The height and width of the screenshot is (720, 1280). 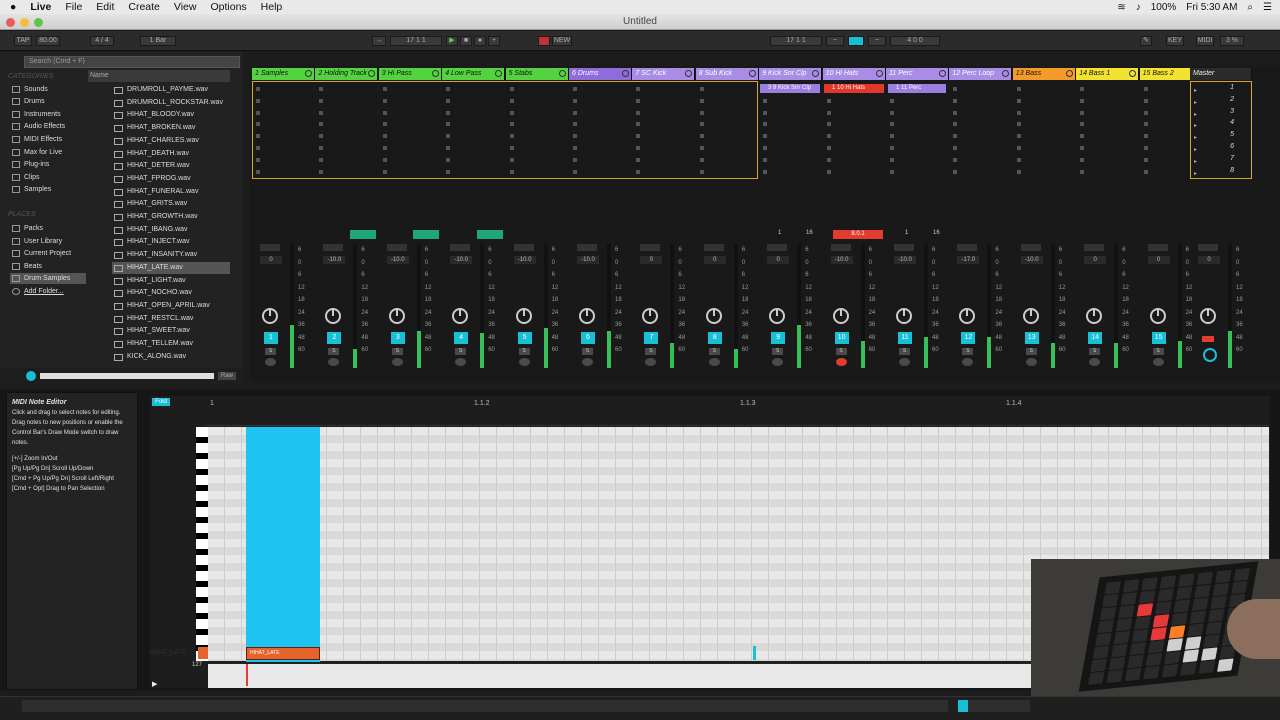 I want to click on track-header: 8 Sub Kick, so click(x=727, y=74).